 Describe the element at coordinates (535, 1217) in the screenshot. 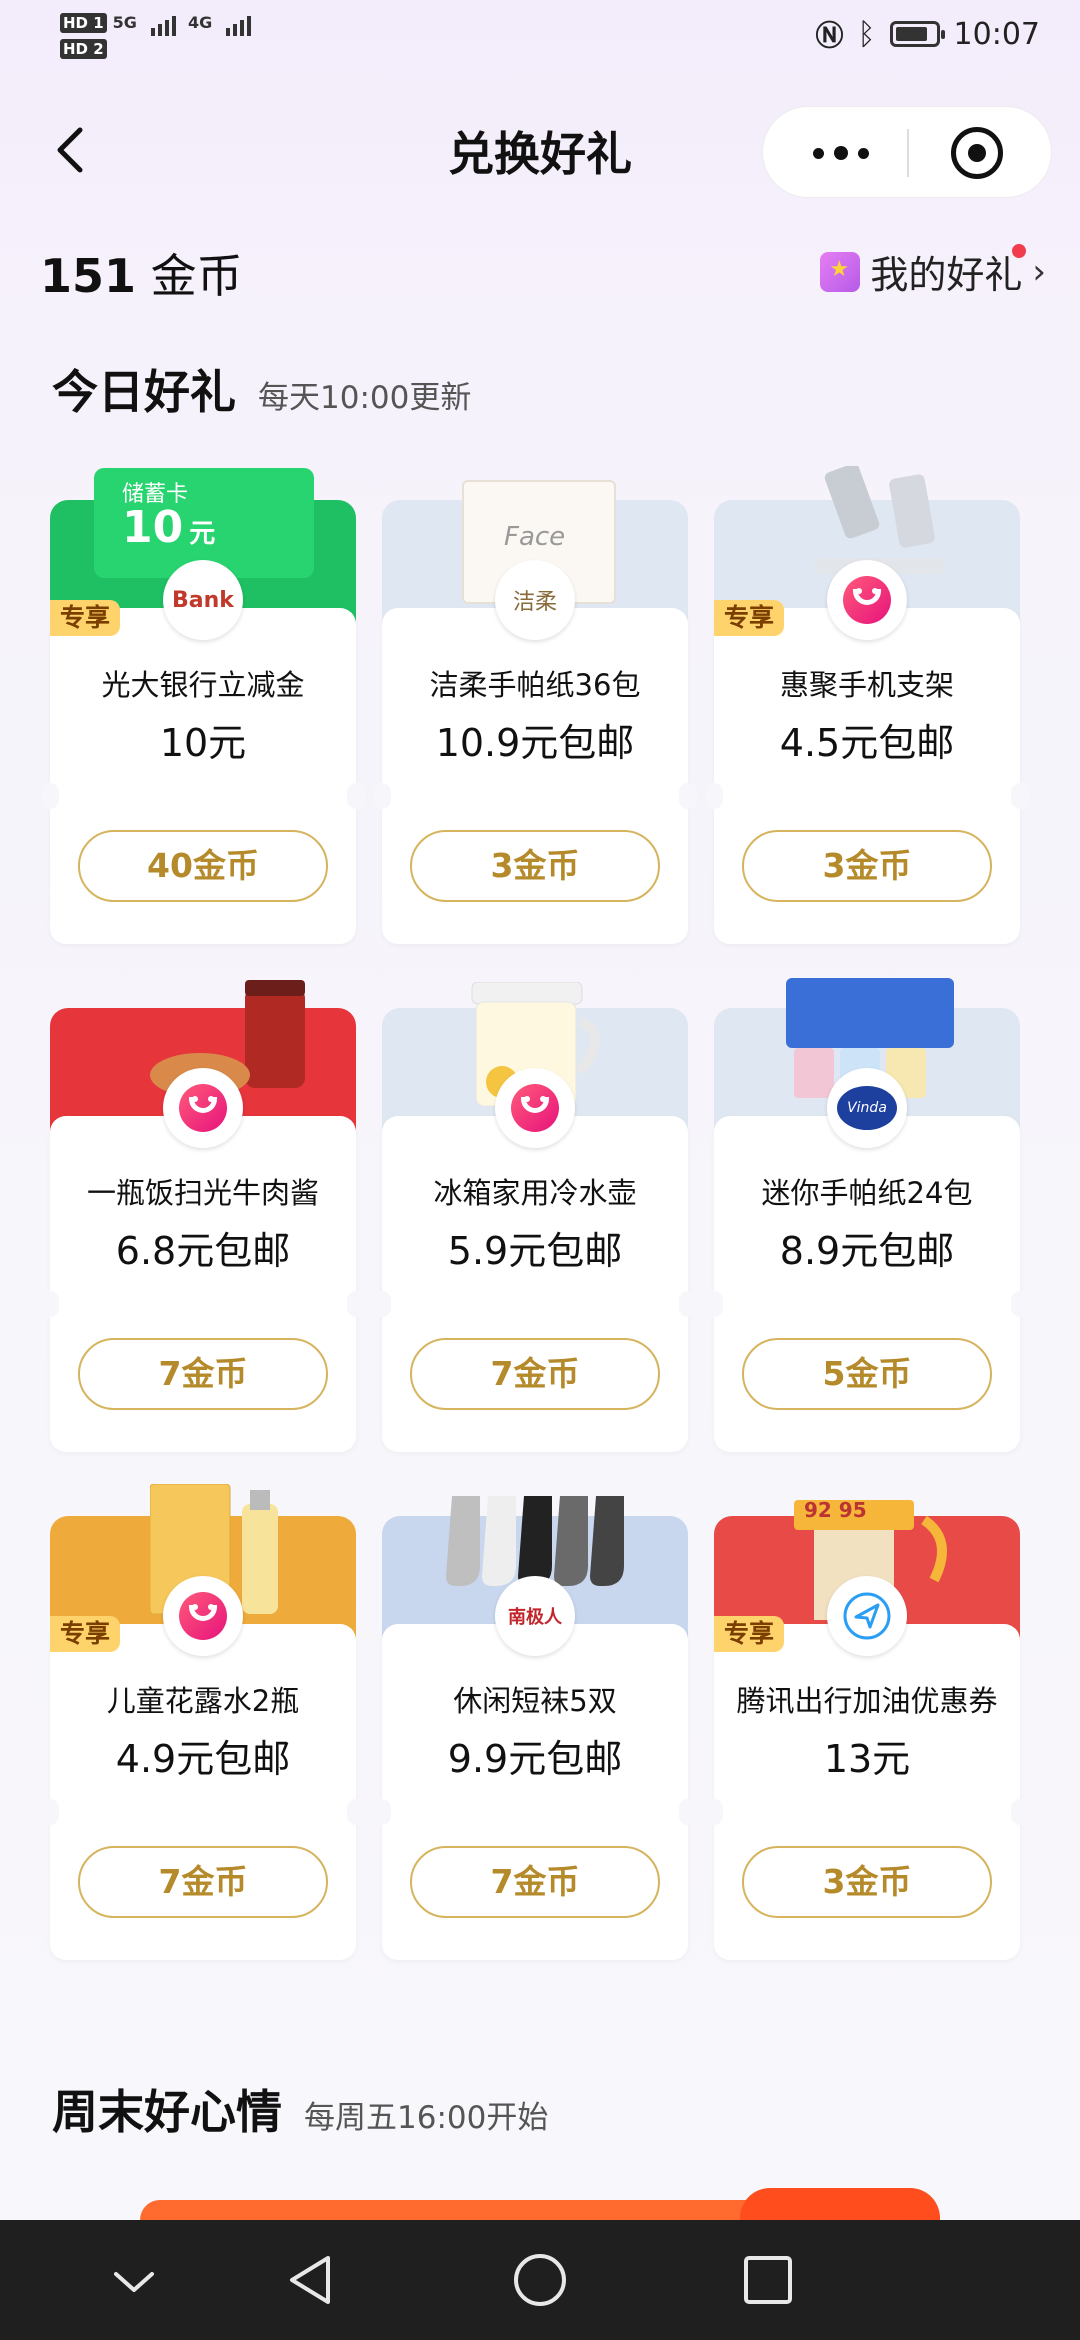

I see `gift-card: 冰箱家用冷水壶 5.9元包邮 7金币` at that location.